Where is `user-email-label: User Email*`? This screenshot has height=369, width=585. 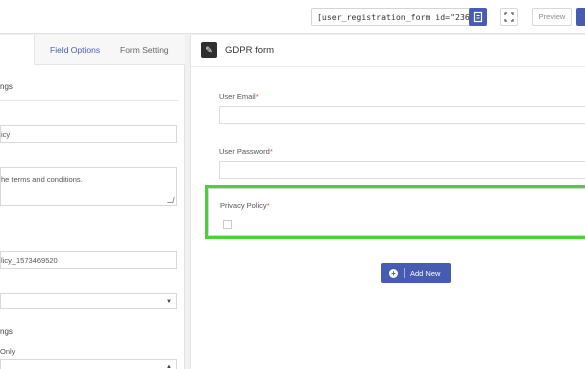
user-email-label: User Email* is located at coordinates (239, 96).